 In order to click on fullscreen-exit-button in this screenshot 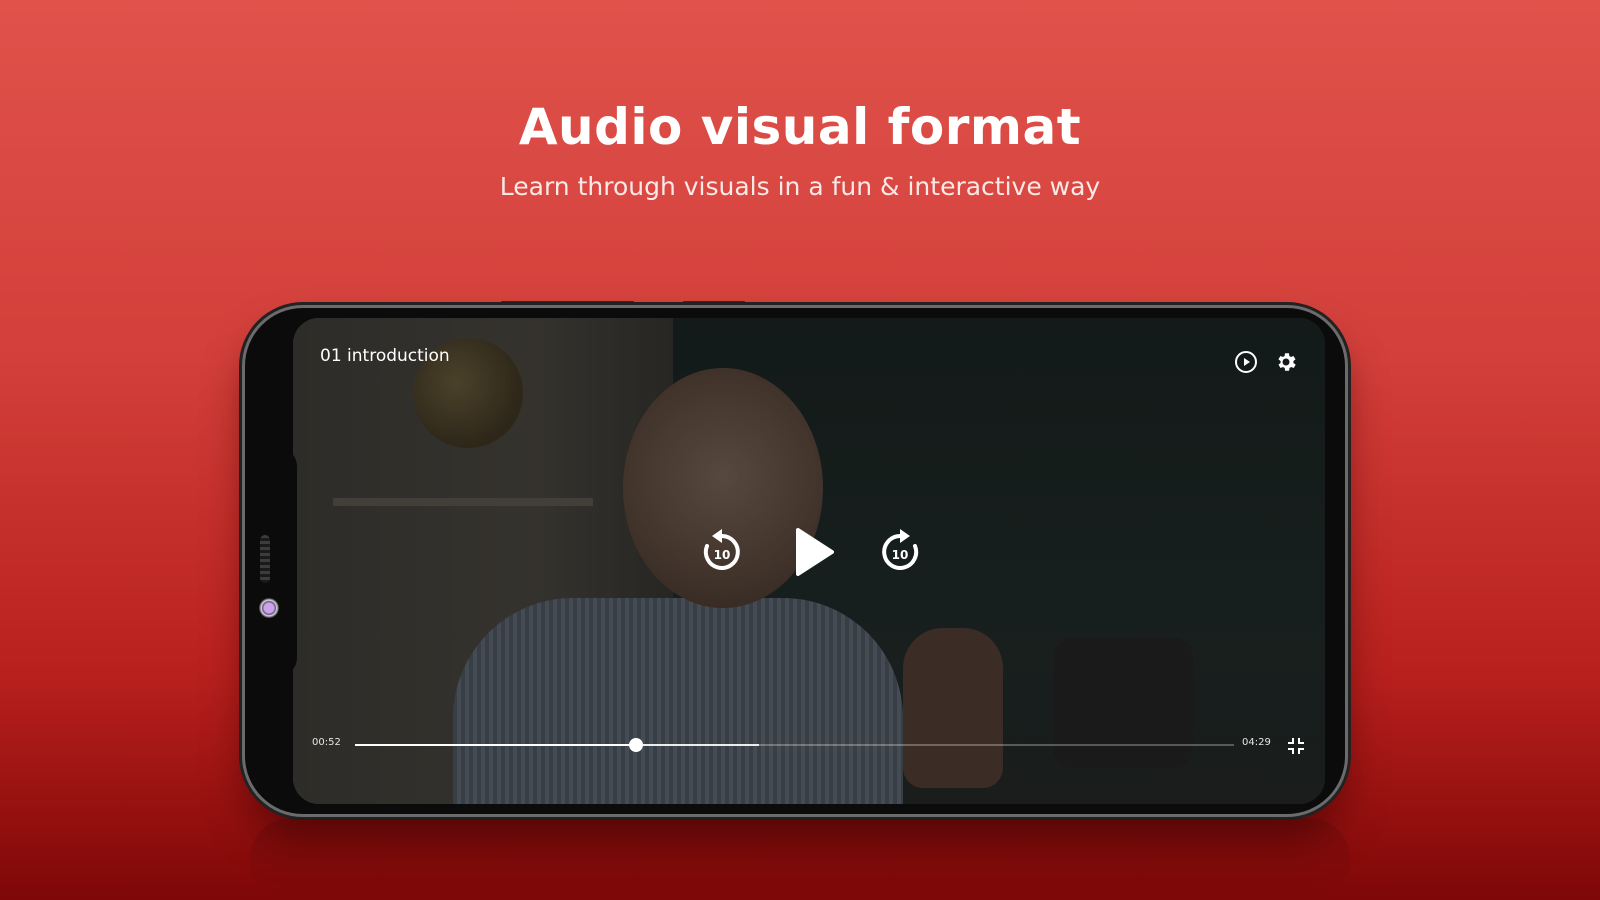, I will do `click(1296, 748)`.